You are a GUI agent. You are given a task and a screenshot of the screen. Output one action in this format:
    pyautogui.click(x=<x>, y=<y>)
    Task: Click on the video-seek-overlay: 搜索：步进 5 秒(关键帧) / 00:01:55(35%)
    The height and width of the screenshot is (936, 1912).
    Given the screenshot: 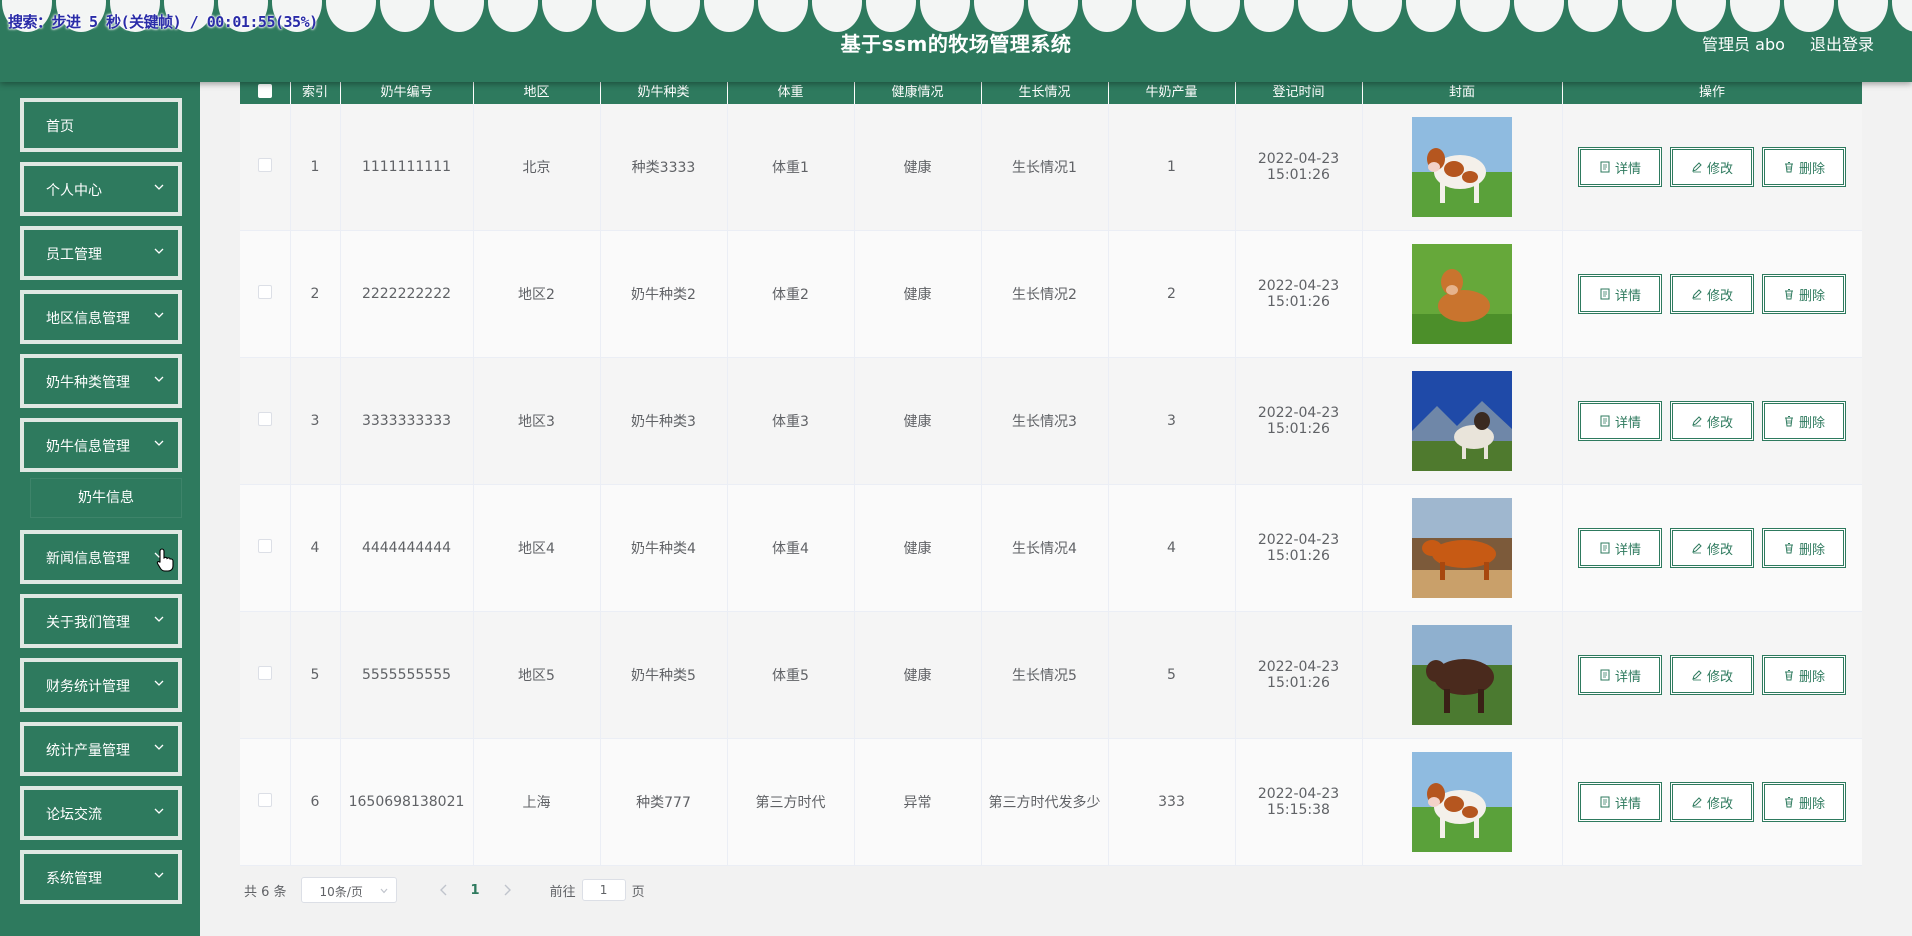 What is the action you would take?
    pyautogui.click(x=163, y=22)
    